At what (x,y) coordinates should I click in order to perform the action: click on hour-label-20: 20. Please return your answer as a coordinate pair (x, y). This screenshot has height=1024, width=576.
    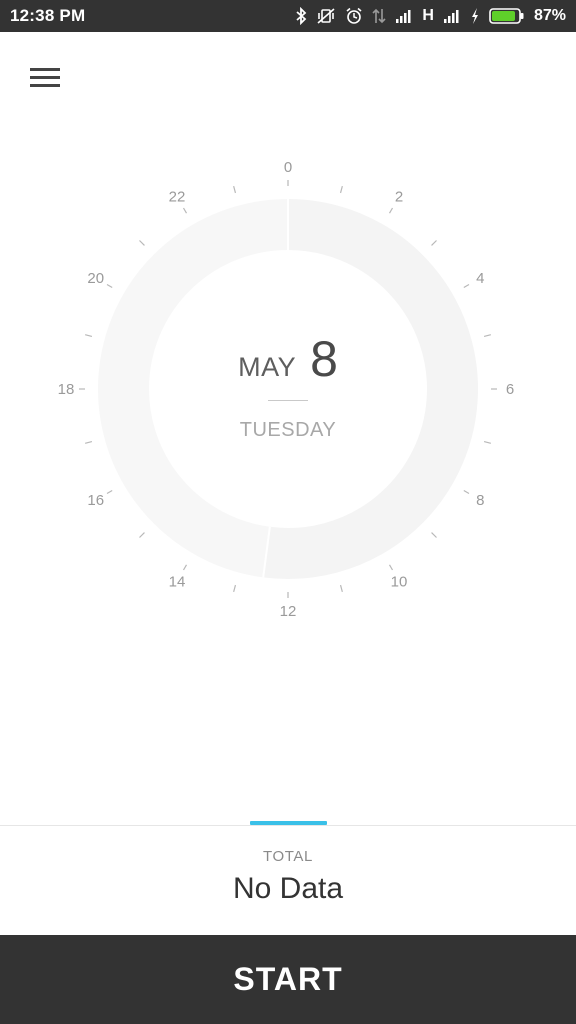
    Looking at the image, I should click on (95, 278).